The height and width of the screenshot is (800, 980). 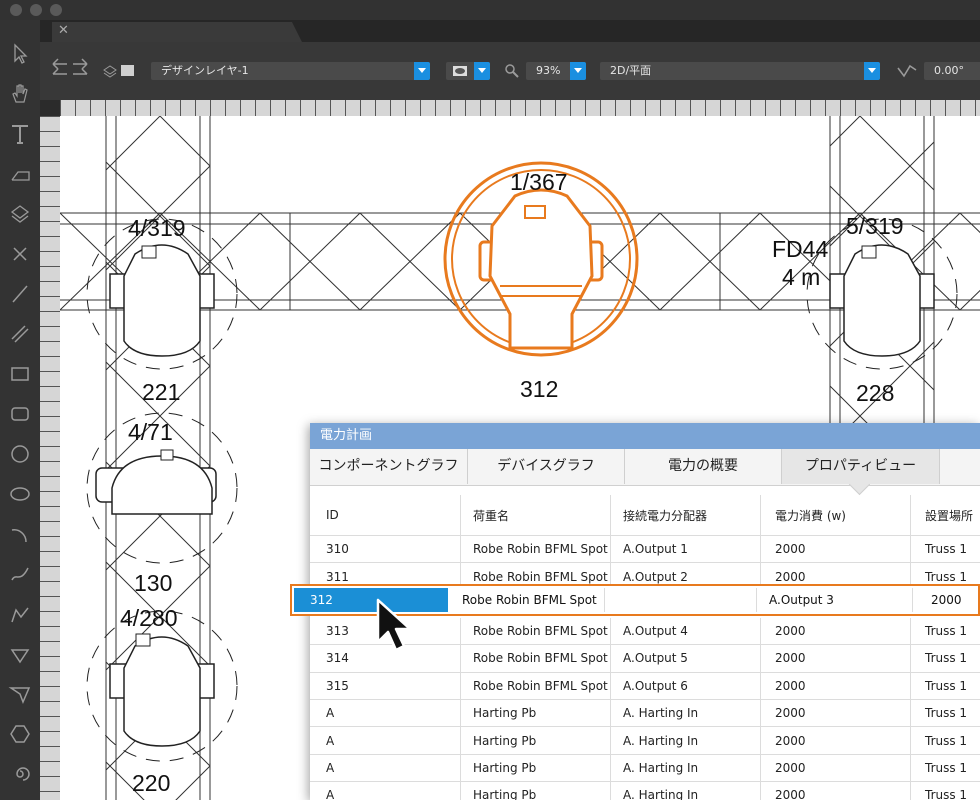 I want to click on oval-tool-icon, so click(x=20, y=494).